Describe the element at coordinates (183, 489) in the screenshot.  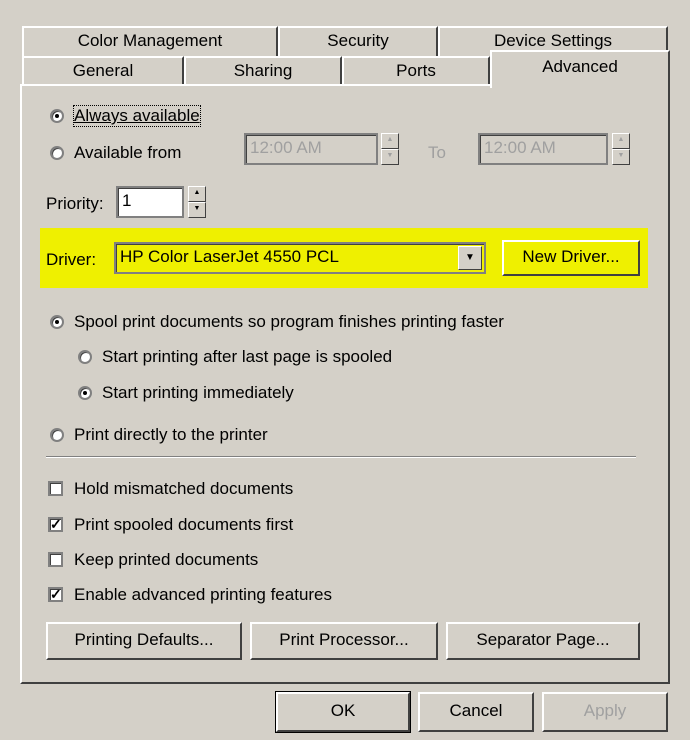
I see `hold-mismatched-label: Hold mismatched documents` at that location.